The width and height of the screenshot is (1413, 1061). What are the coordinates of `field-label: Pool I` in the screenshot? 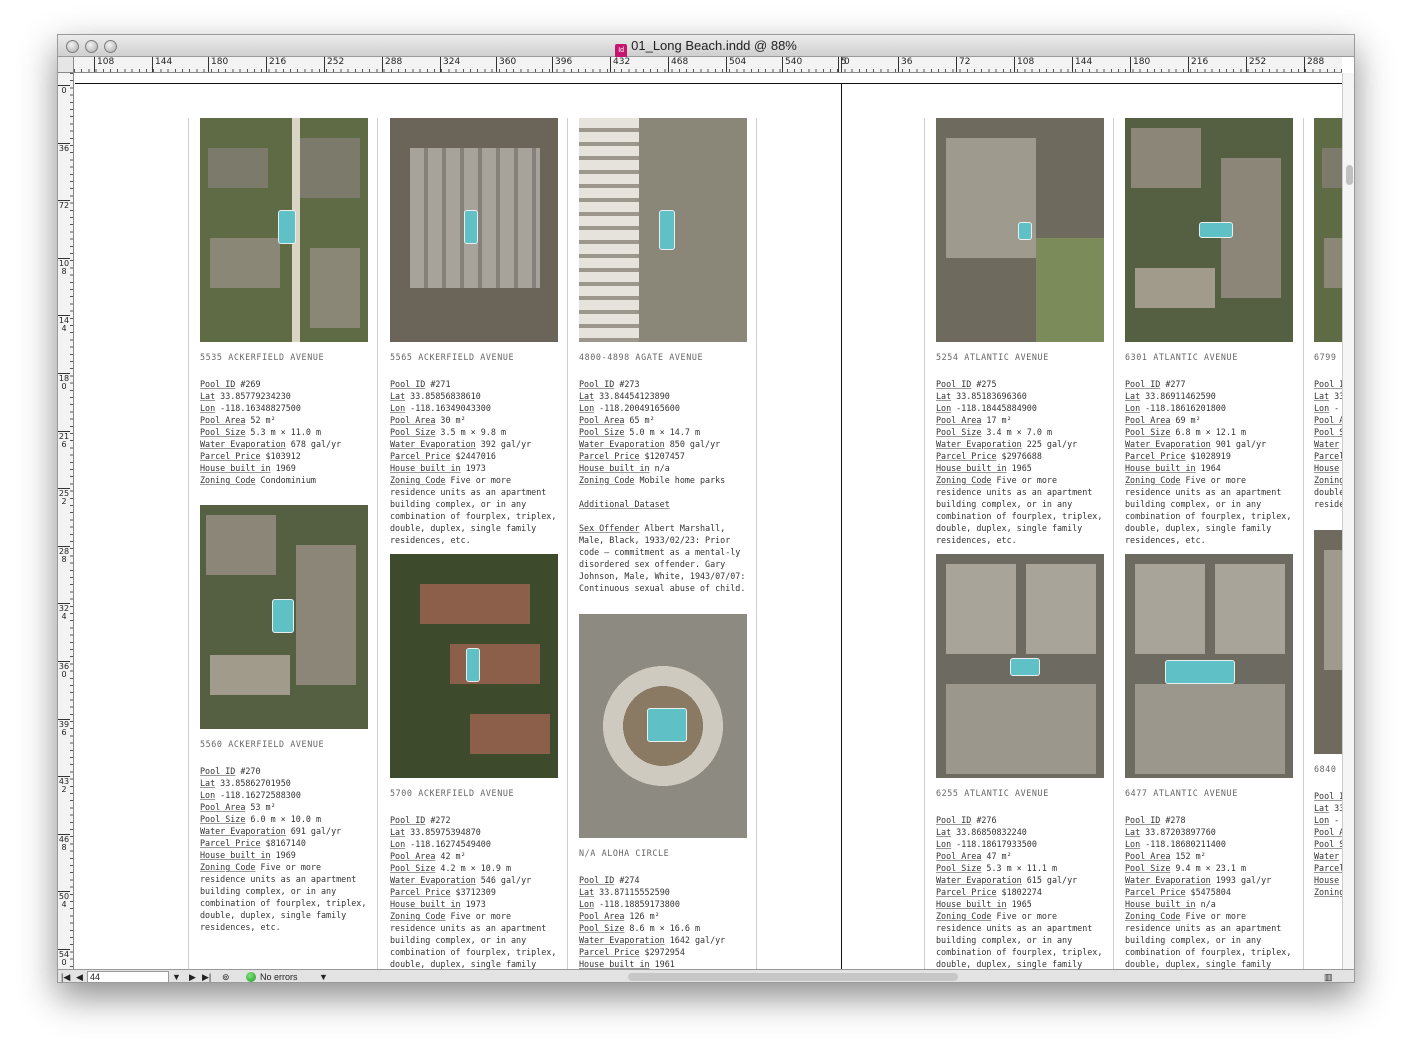 It's located at (1328, 796).